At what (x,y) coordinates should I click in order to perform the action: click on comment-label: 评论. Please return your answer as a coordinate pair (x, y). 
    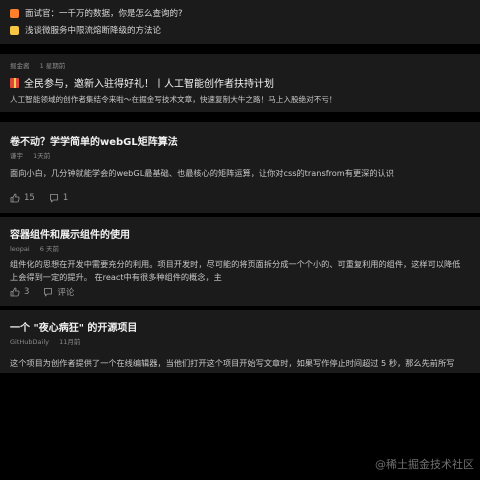
    Looking at the image, I should click on (66, 293).